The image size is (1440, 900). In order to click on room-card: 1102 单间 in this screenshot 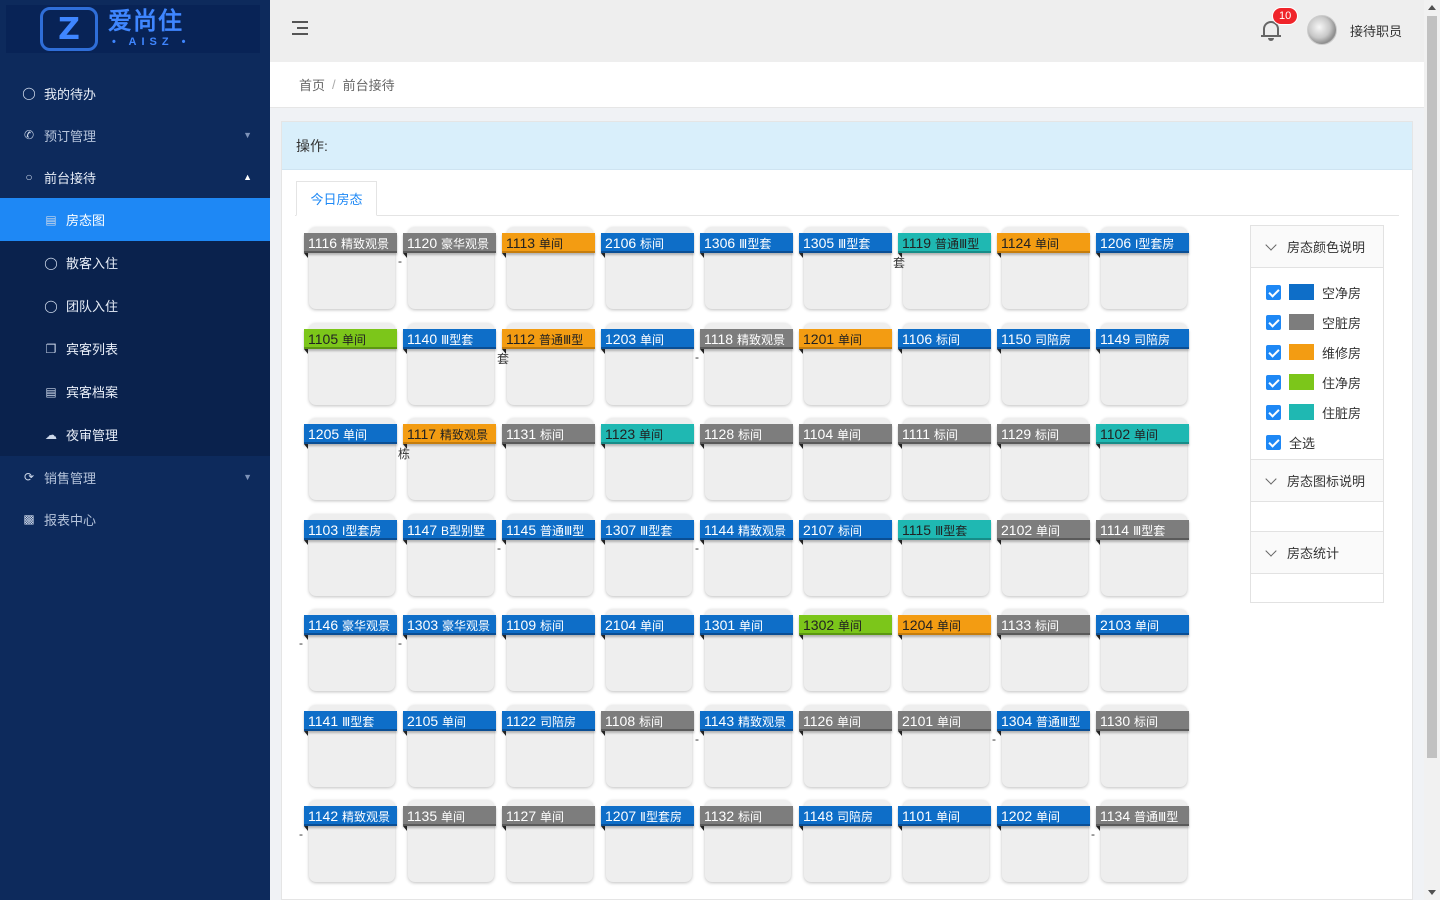, I will do `click(1142, 458)`.